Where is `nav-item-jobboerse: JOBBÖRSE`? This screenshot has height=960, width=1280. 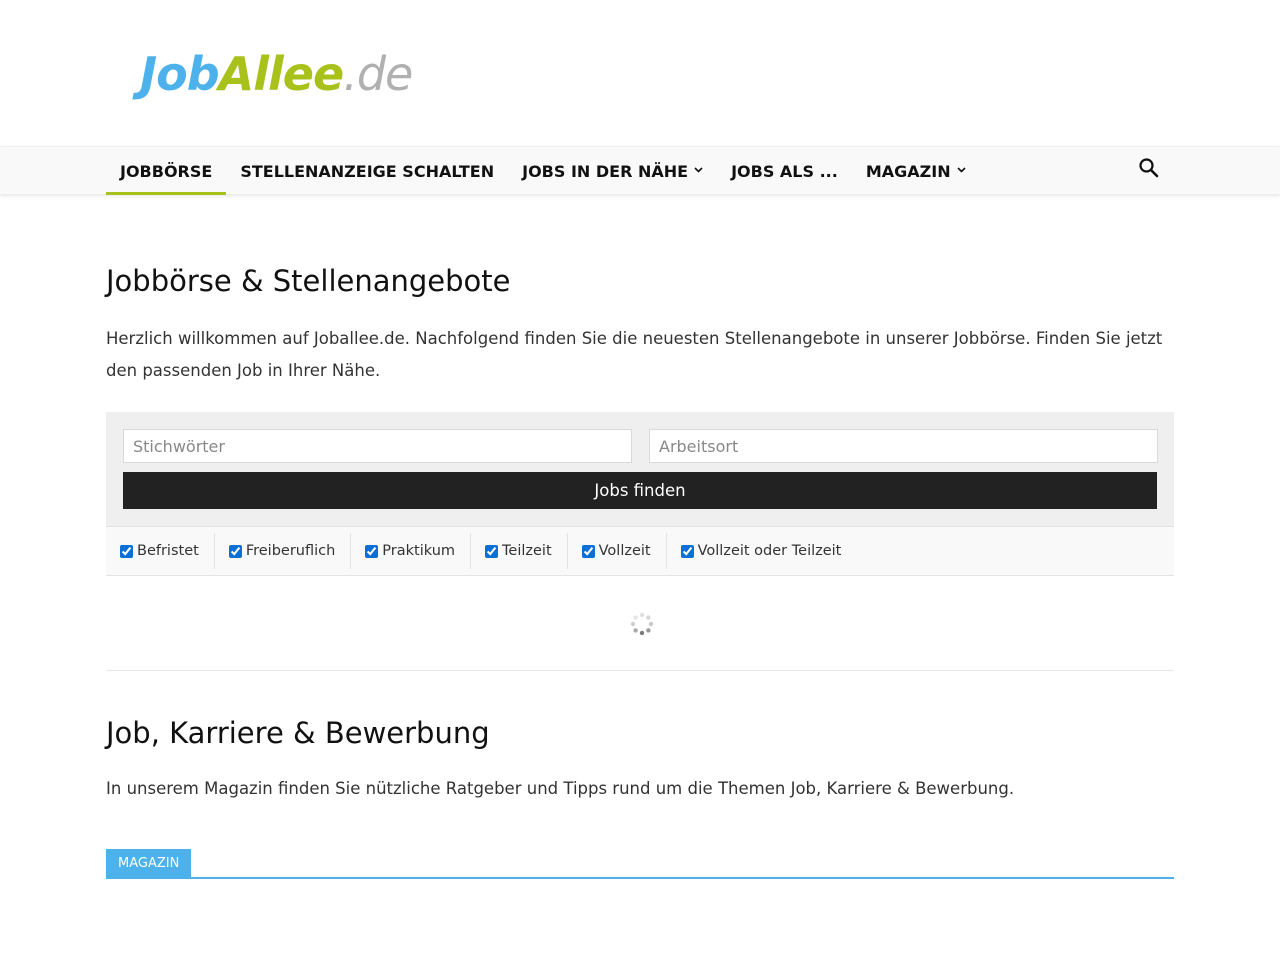 nav-item-jobboerse: JOBBÖRSE is located at coordinates (166, 171).